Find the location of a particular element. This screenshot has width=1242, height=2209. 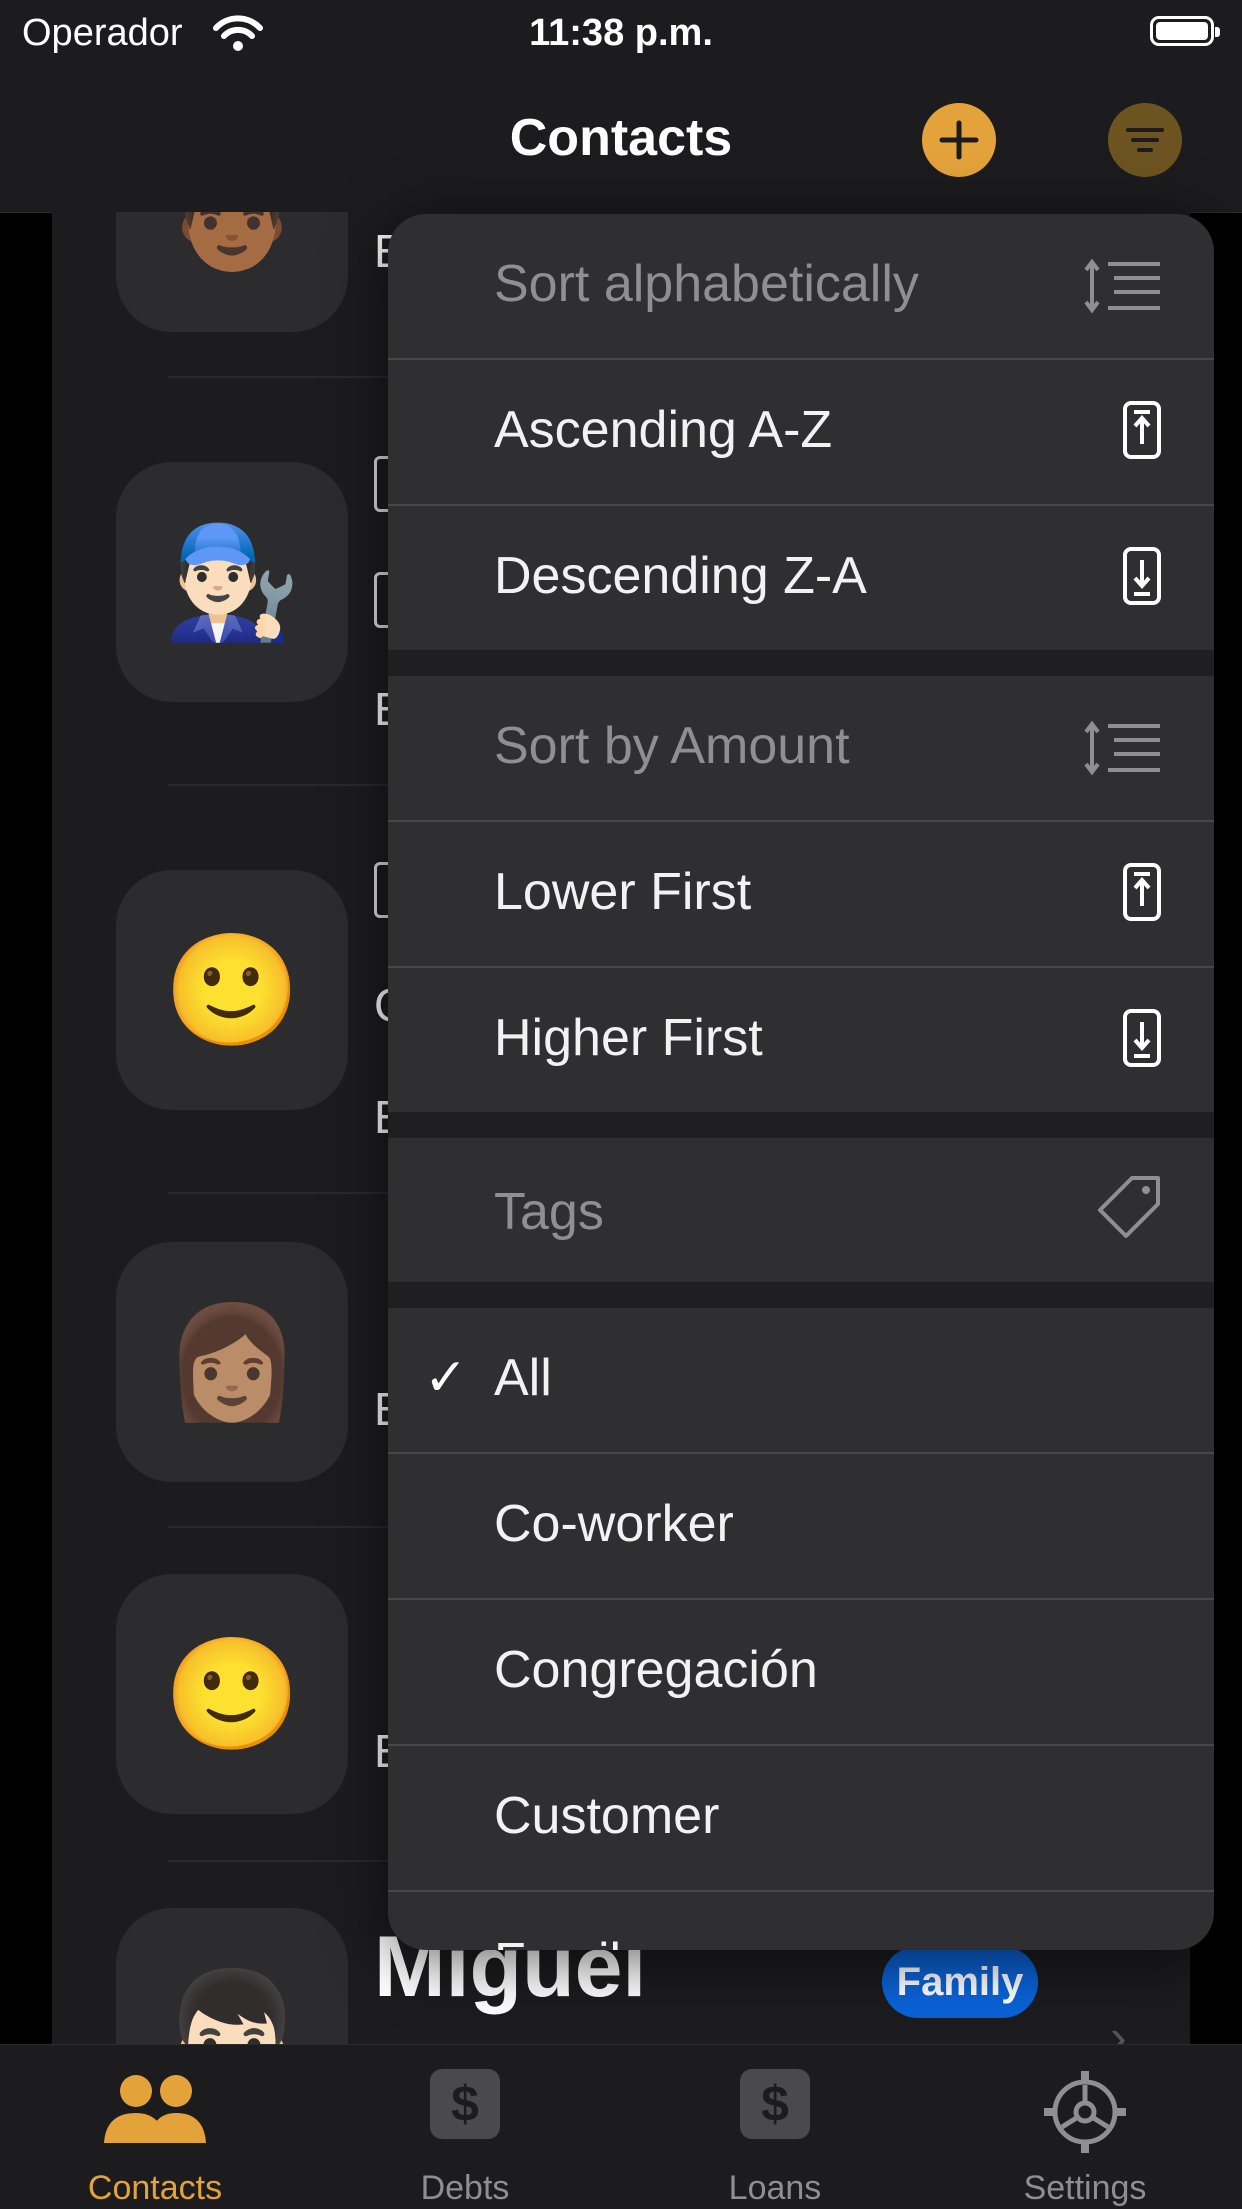

menu-header-sort-by-amount: Sort by Amount is located at coordinates (801, 748).